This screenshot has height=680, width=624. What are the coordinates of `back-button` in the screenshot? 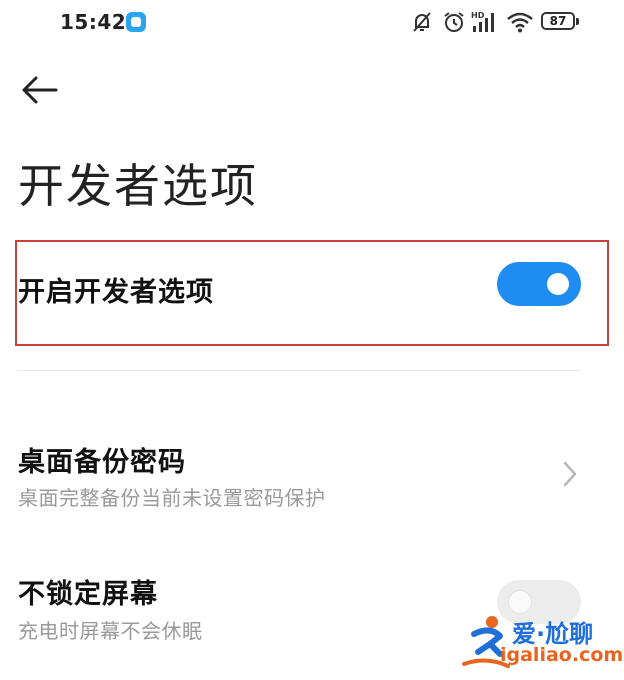 It's located at (40, 90).